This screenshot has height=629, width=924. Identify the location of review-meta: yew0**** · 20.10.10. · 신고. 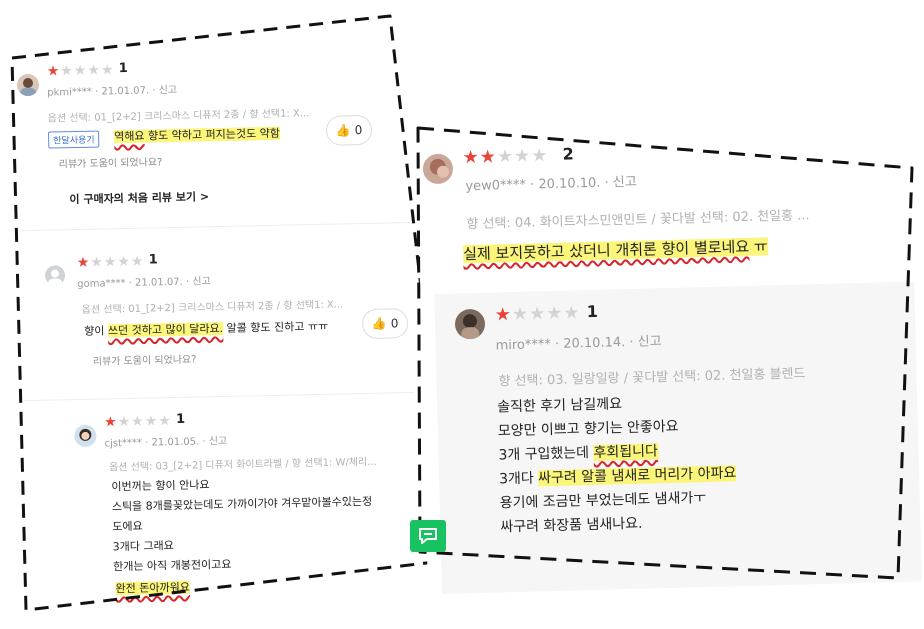
(551, 184).